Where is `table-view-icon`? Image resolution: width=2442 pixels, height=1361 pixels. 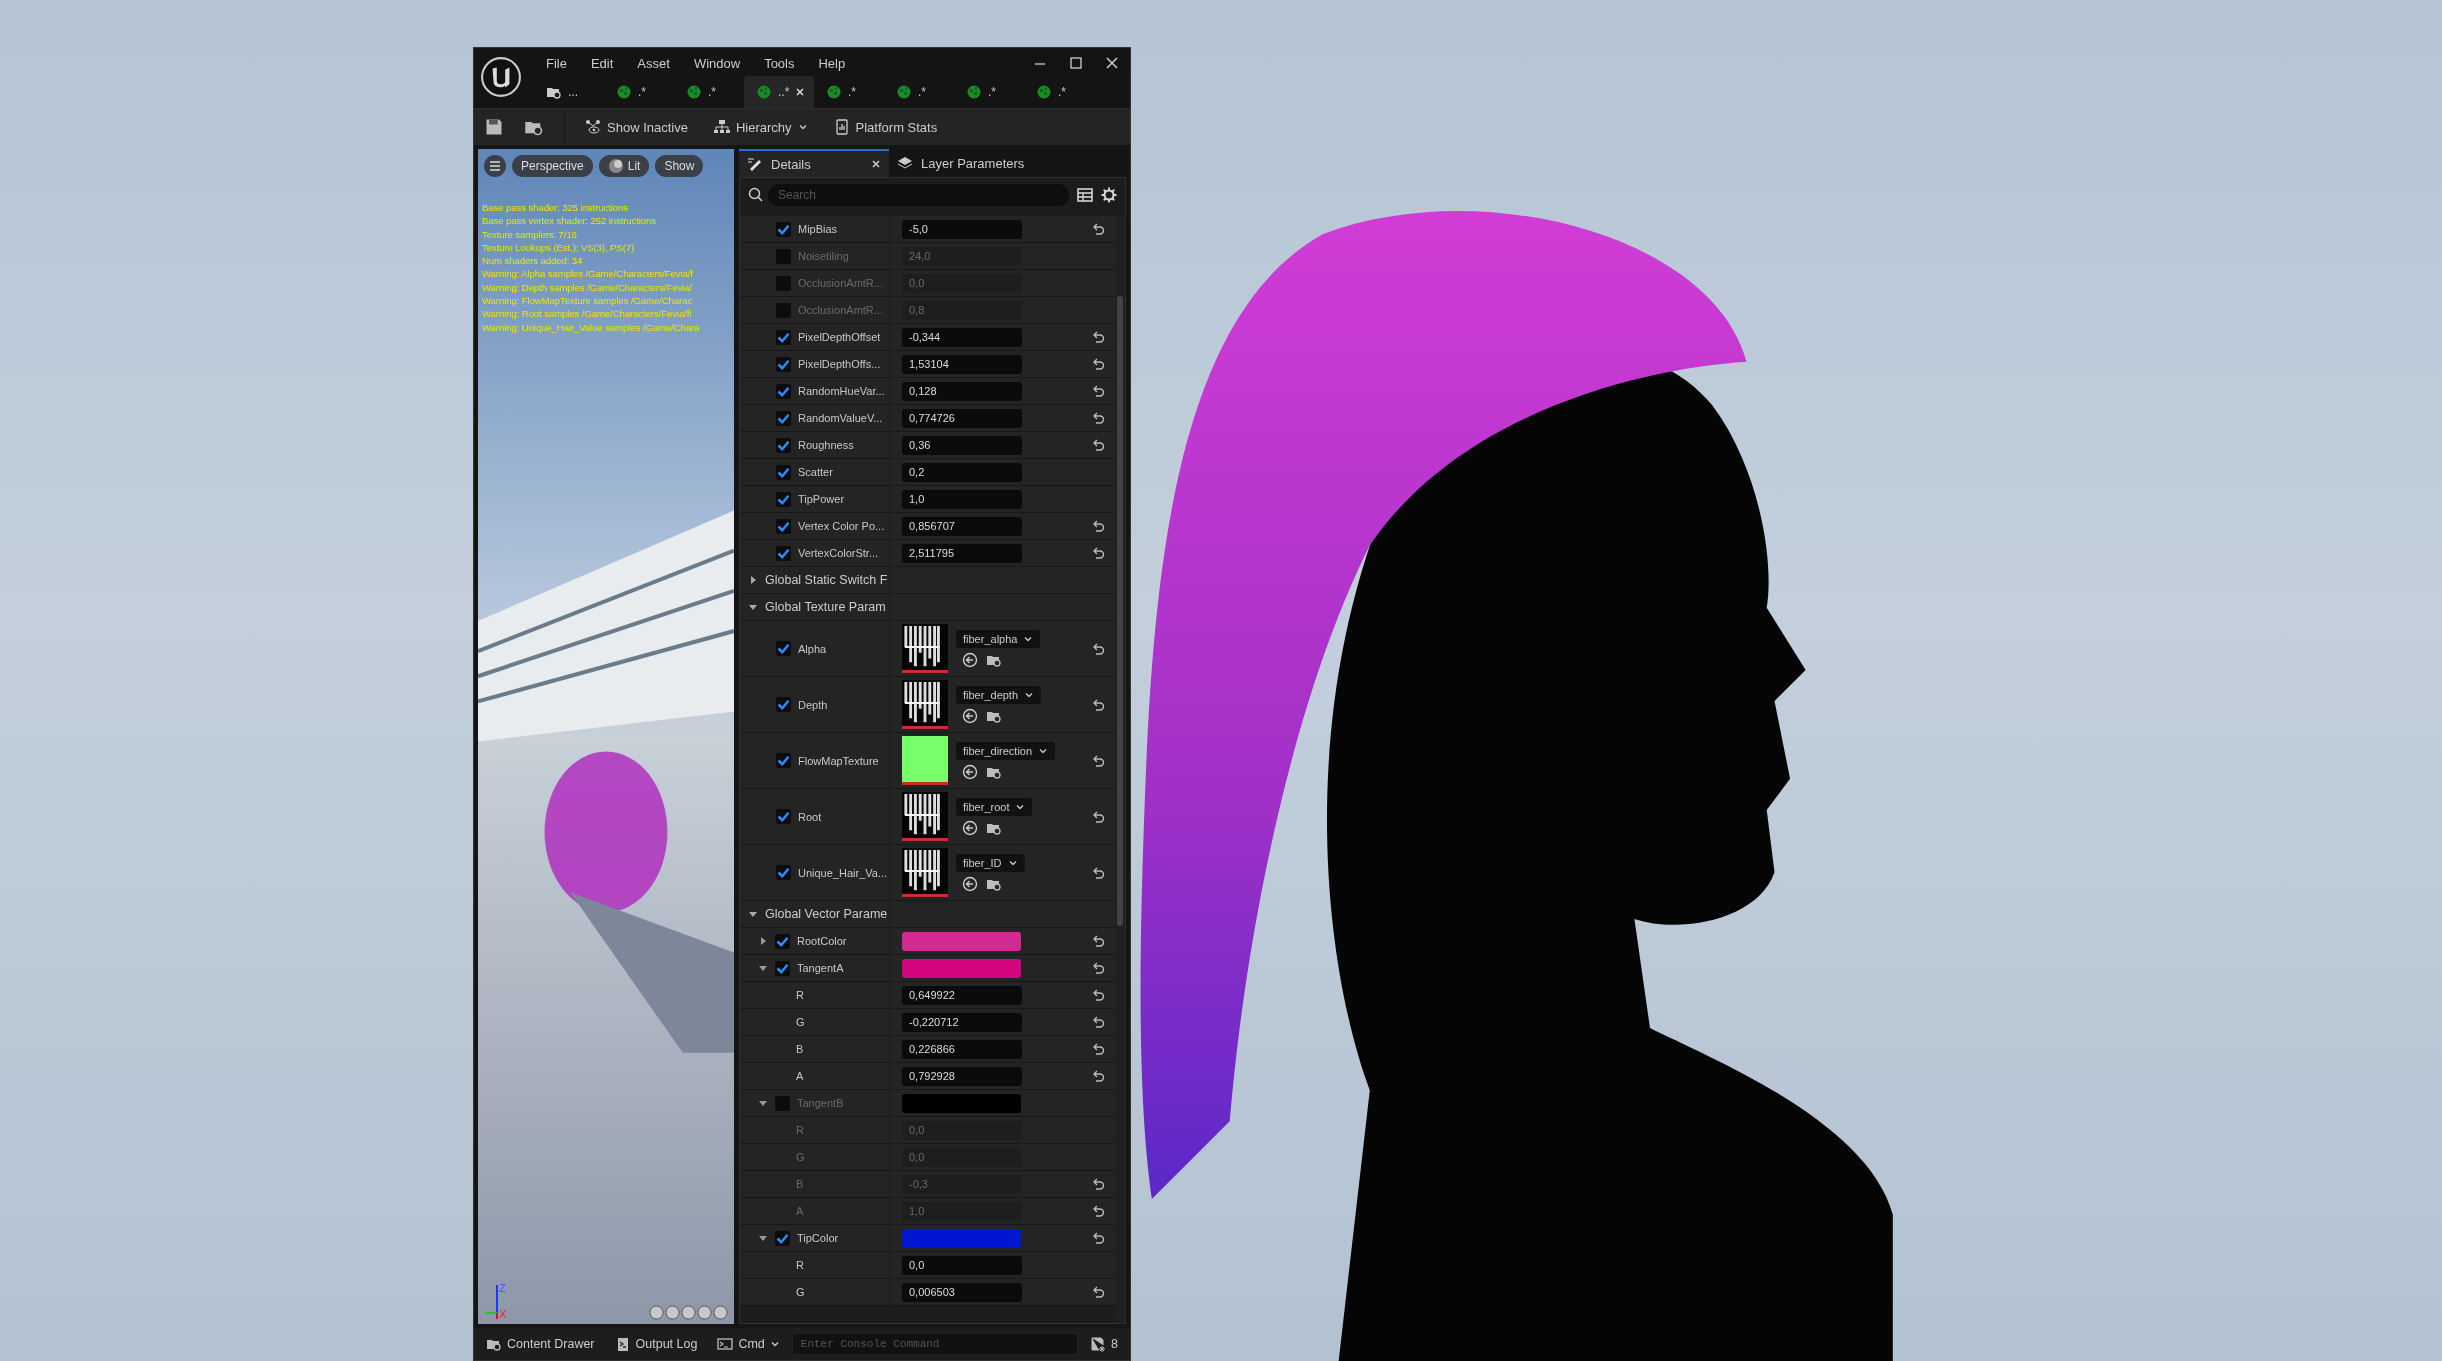
table-view-icon is located at coordinates (1085, 195).